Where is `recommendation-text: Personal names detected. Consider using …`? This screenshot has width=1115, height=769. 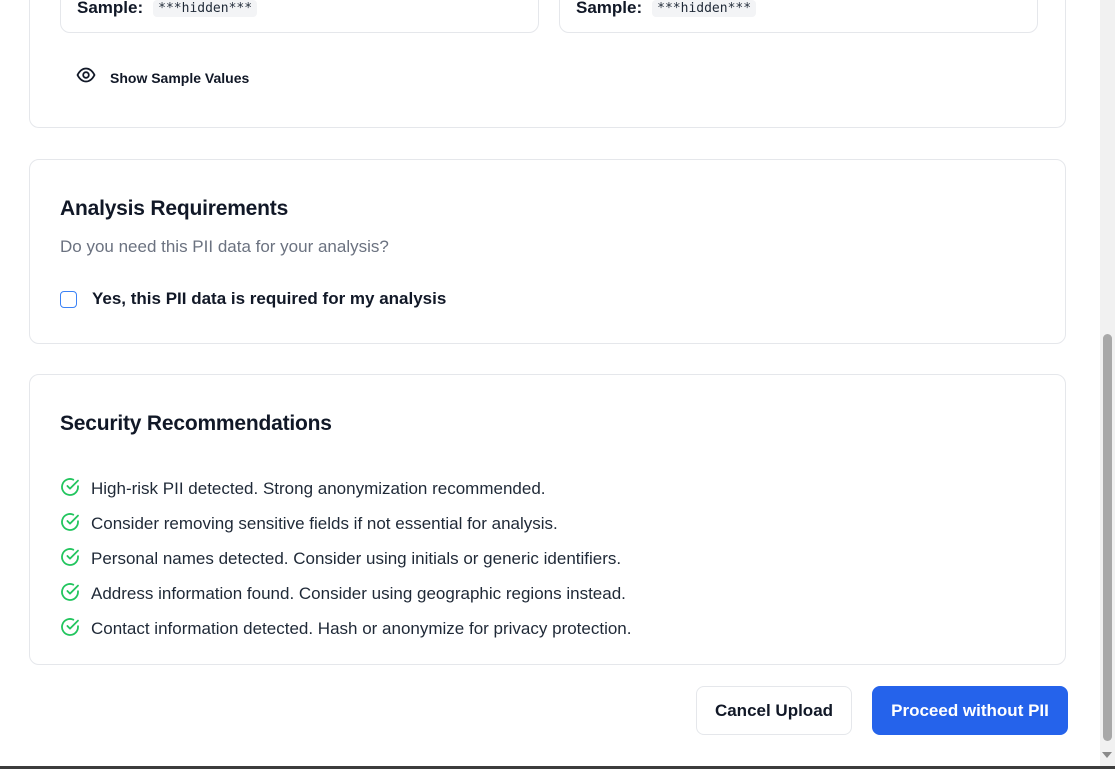 recommendation-text: Personal names detected. Consider using … is located at coordinates (356, 558).